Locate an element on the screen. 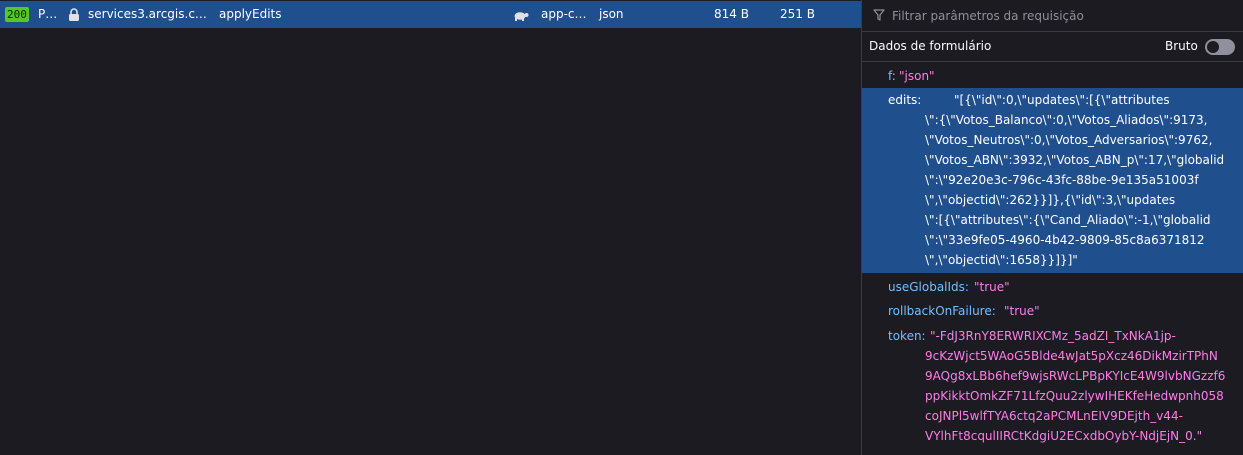 The image size is (1243, 455). funnel-icon is located at coordinates (879, 15).